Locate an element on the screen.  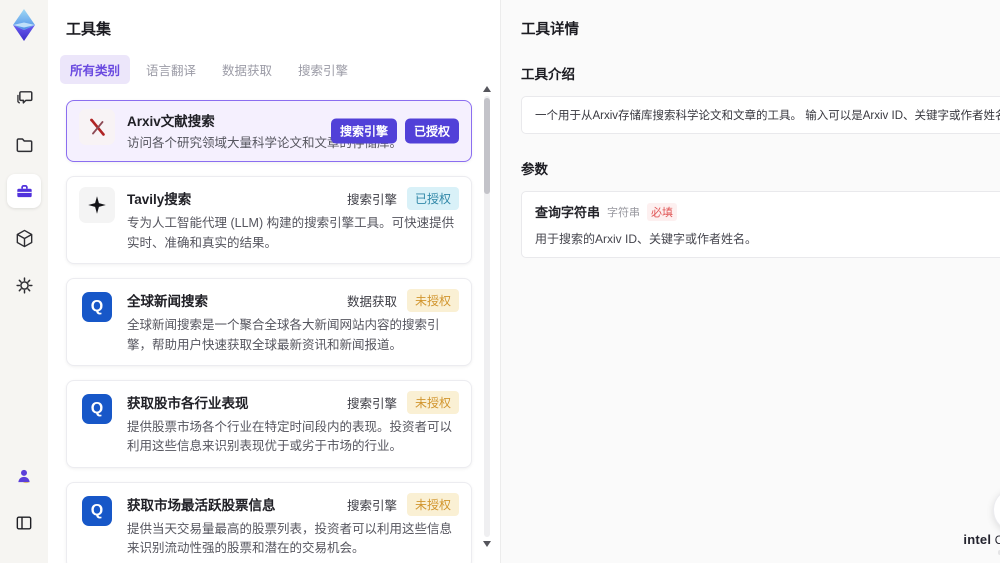
tools-panel-title: 工具集 is located at coordinates (89, 29).